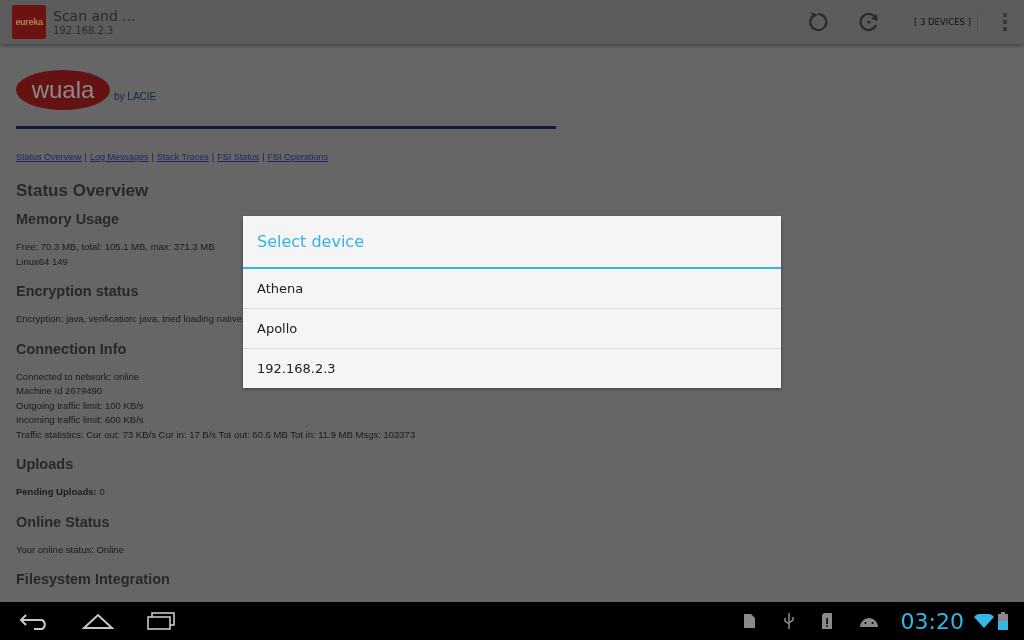  I want to click on logo-byline: by LACIE, so click(135, 96).